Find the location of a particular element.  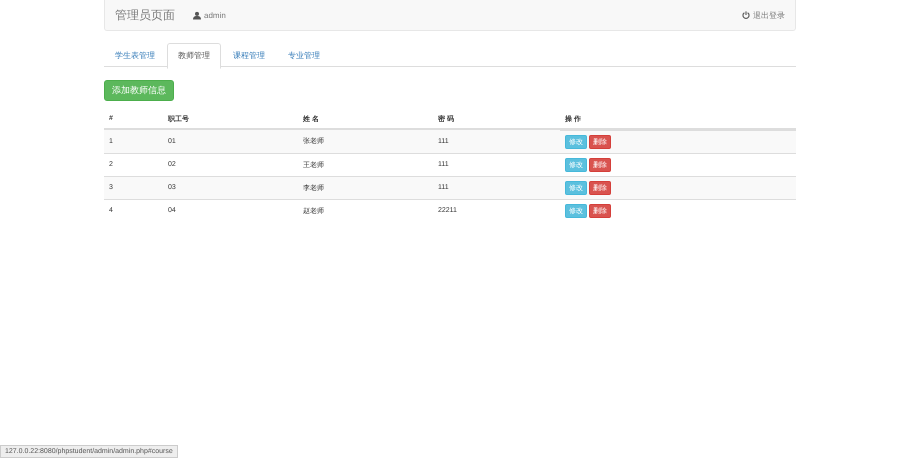

tab: 专业管理 is located at coordinates (304, 54).